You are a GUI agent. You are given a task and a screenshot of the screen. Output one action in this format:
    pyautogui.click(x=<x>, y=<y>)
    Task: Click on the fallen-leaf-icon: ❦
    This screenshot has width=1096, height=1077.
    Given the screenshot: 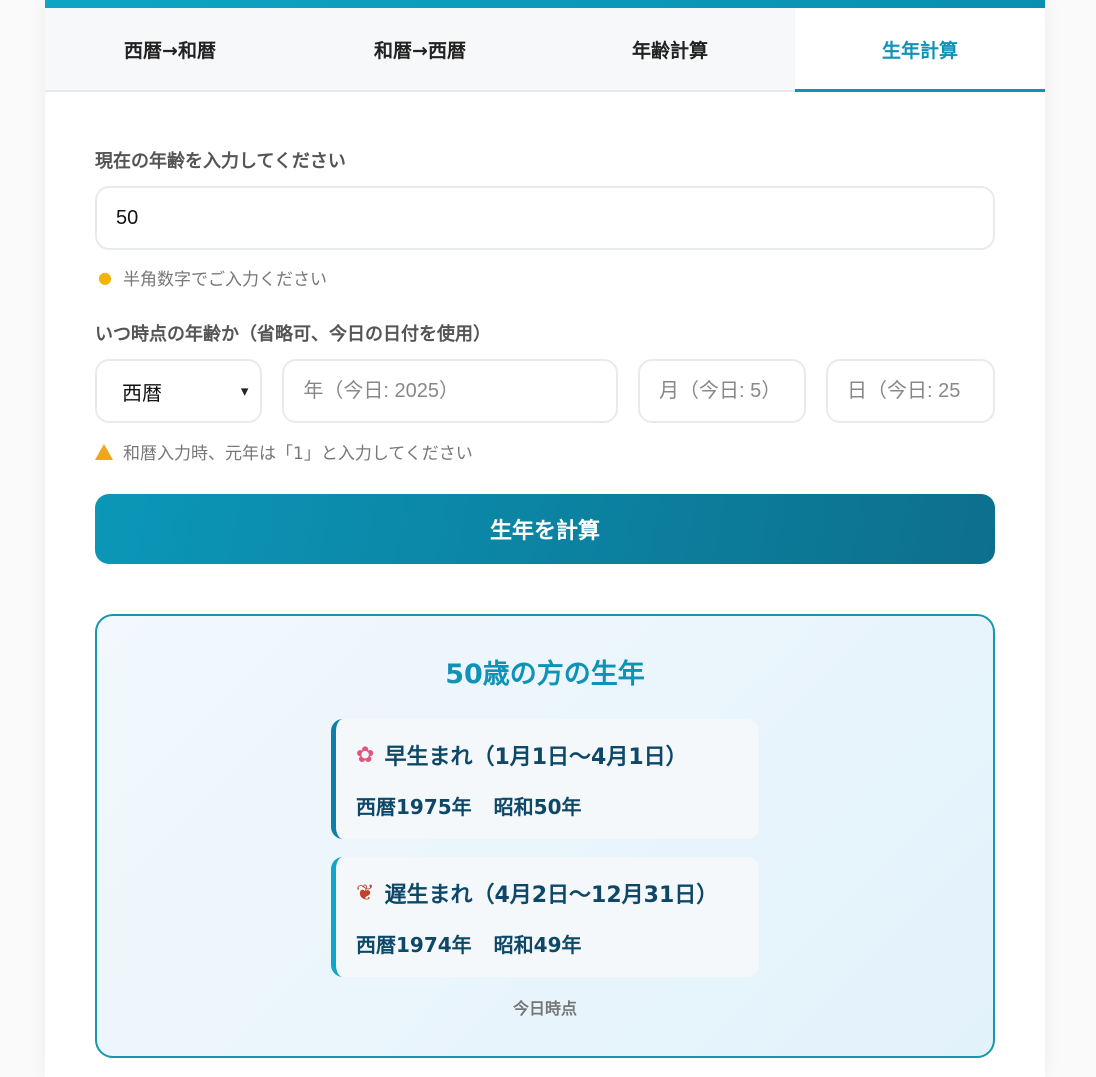 What is the action you would take?
    pyautogui.click(x=365, y=893)
    